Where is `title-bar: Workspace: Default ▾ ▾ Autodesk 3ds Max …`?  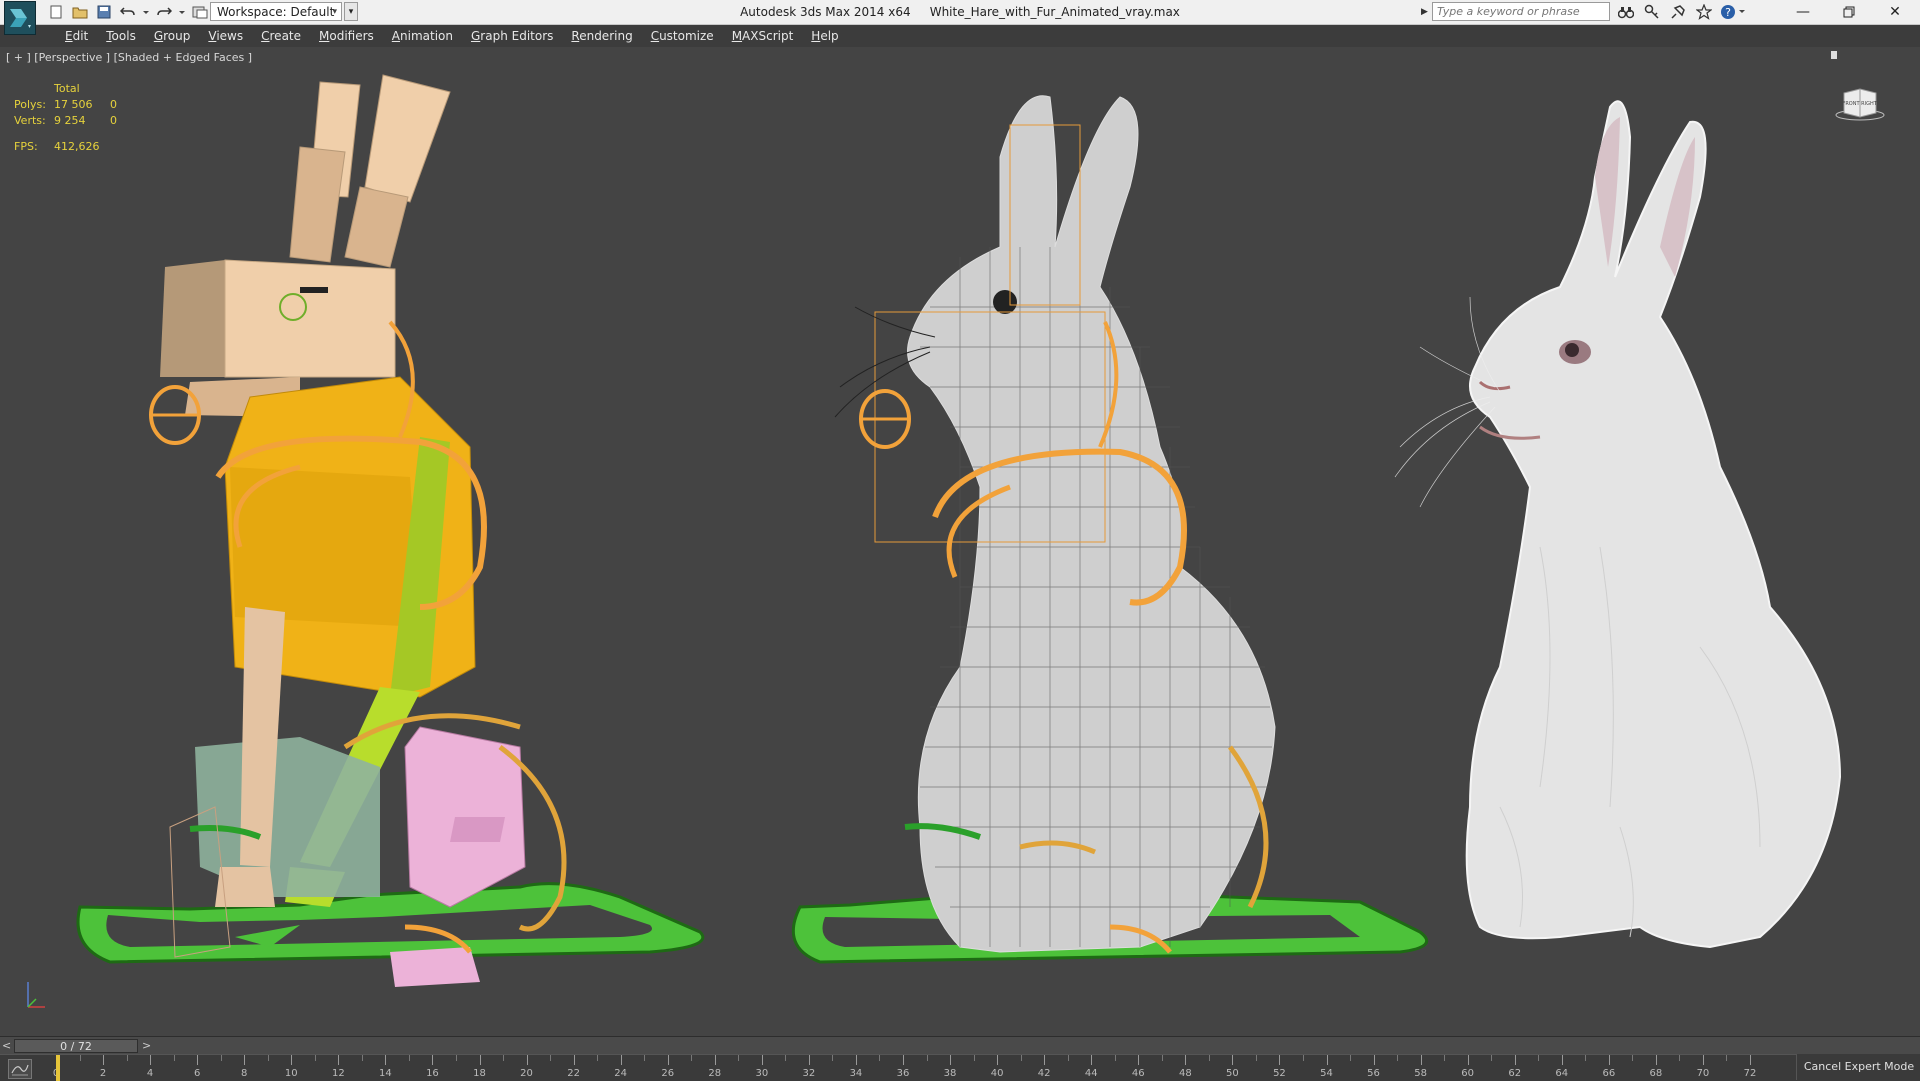 title-bar: Workspace: Default ▾ ▾ Autodesk 3ds Max … is located at coordinates (960, 12).